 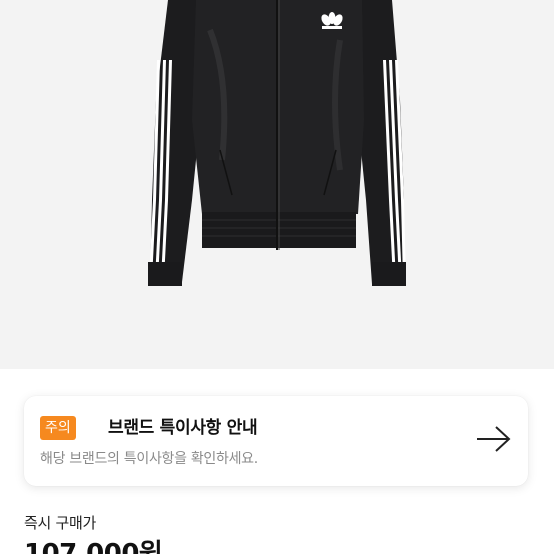 What do you see at coordinates (60, 523) in the screenshot?
I see `price-label: 즉시 구매가` at bounding box center [60, 523].